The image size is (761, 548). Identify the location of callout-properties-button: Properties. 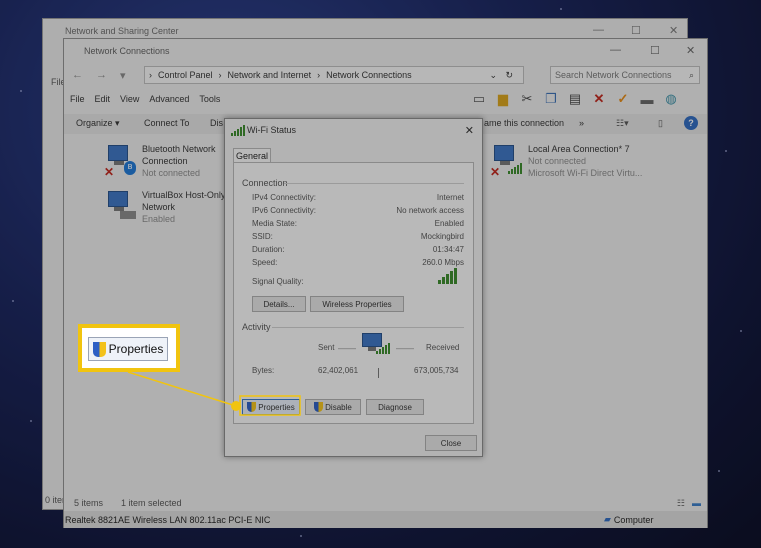
(128, 349).